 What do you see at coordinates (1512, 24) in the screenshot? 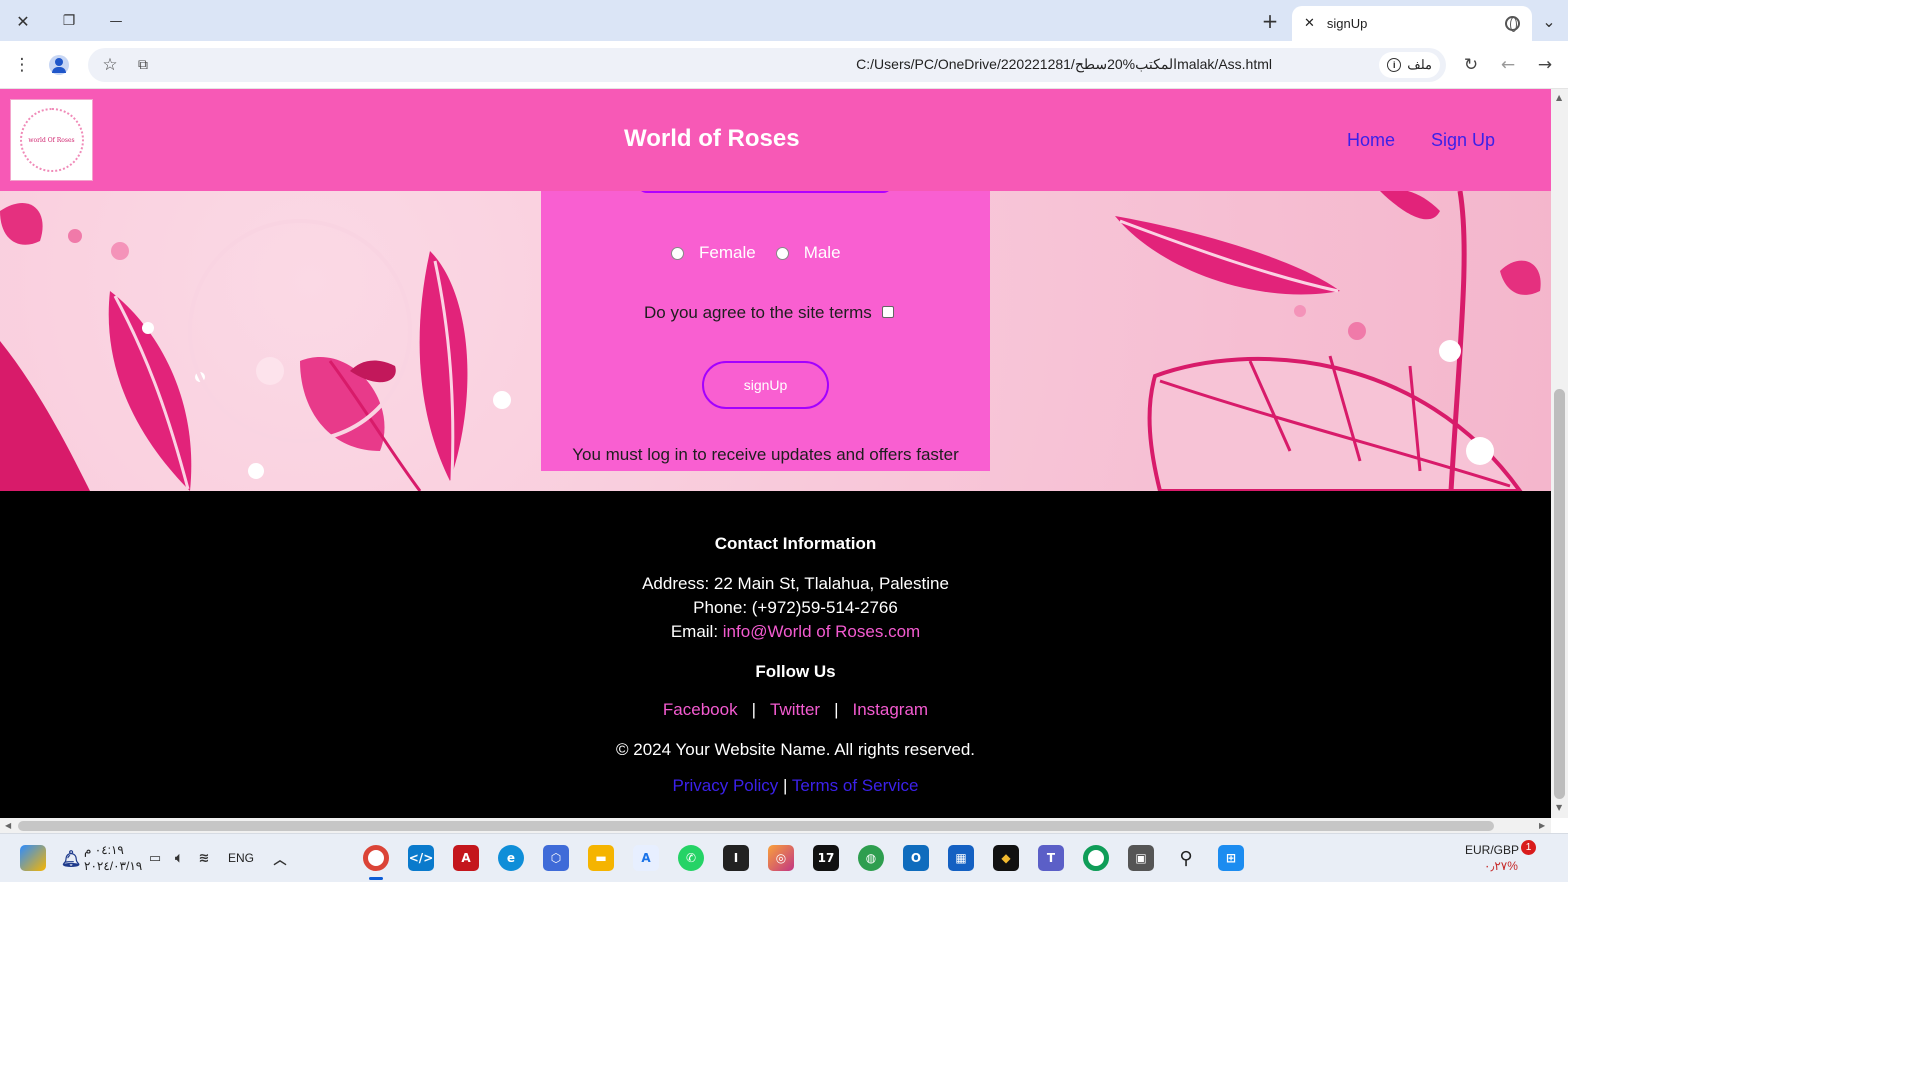
I see `globe-icon` at bounding box center [1512, 24].